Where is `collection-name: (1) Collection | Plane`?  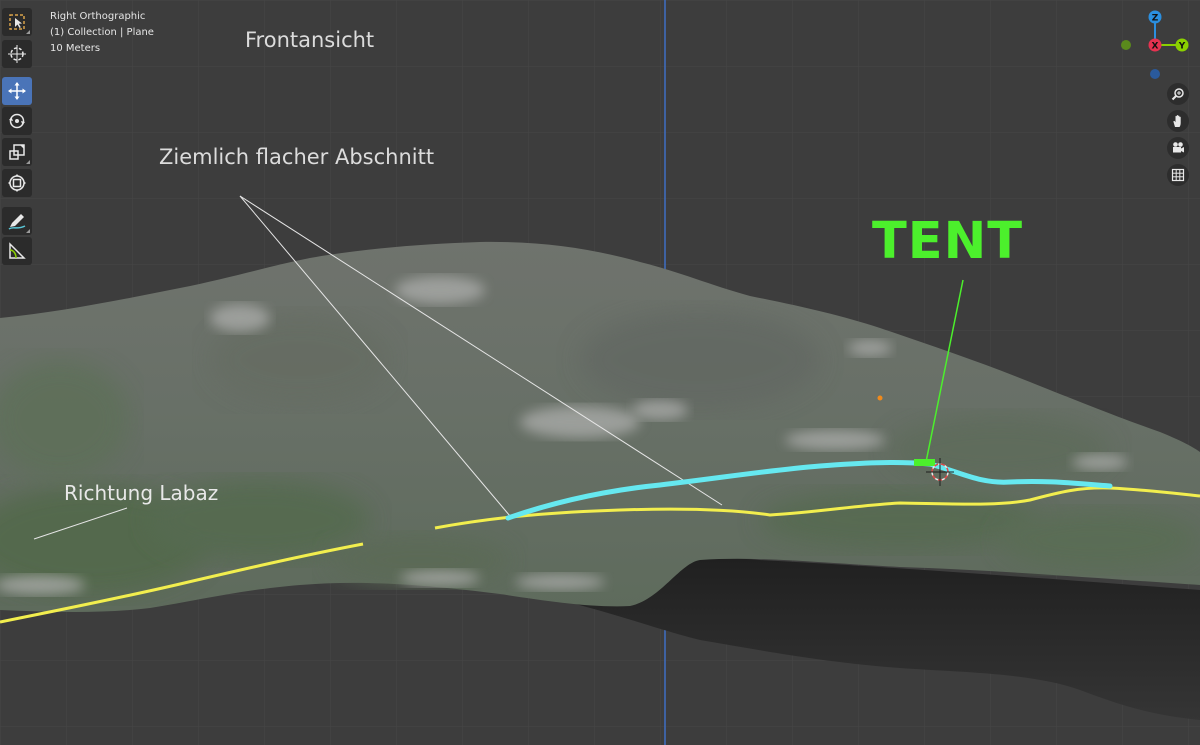 collection-name: (1) Collection | Plane is located at coordinates (102, 32).